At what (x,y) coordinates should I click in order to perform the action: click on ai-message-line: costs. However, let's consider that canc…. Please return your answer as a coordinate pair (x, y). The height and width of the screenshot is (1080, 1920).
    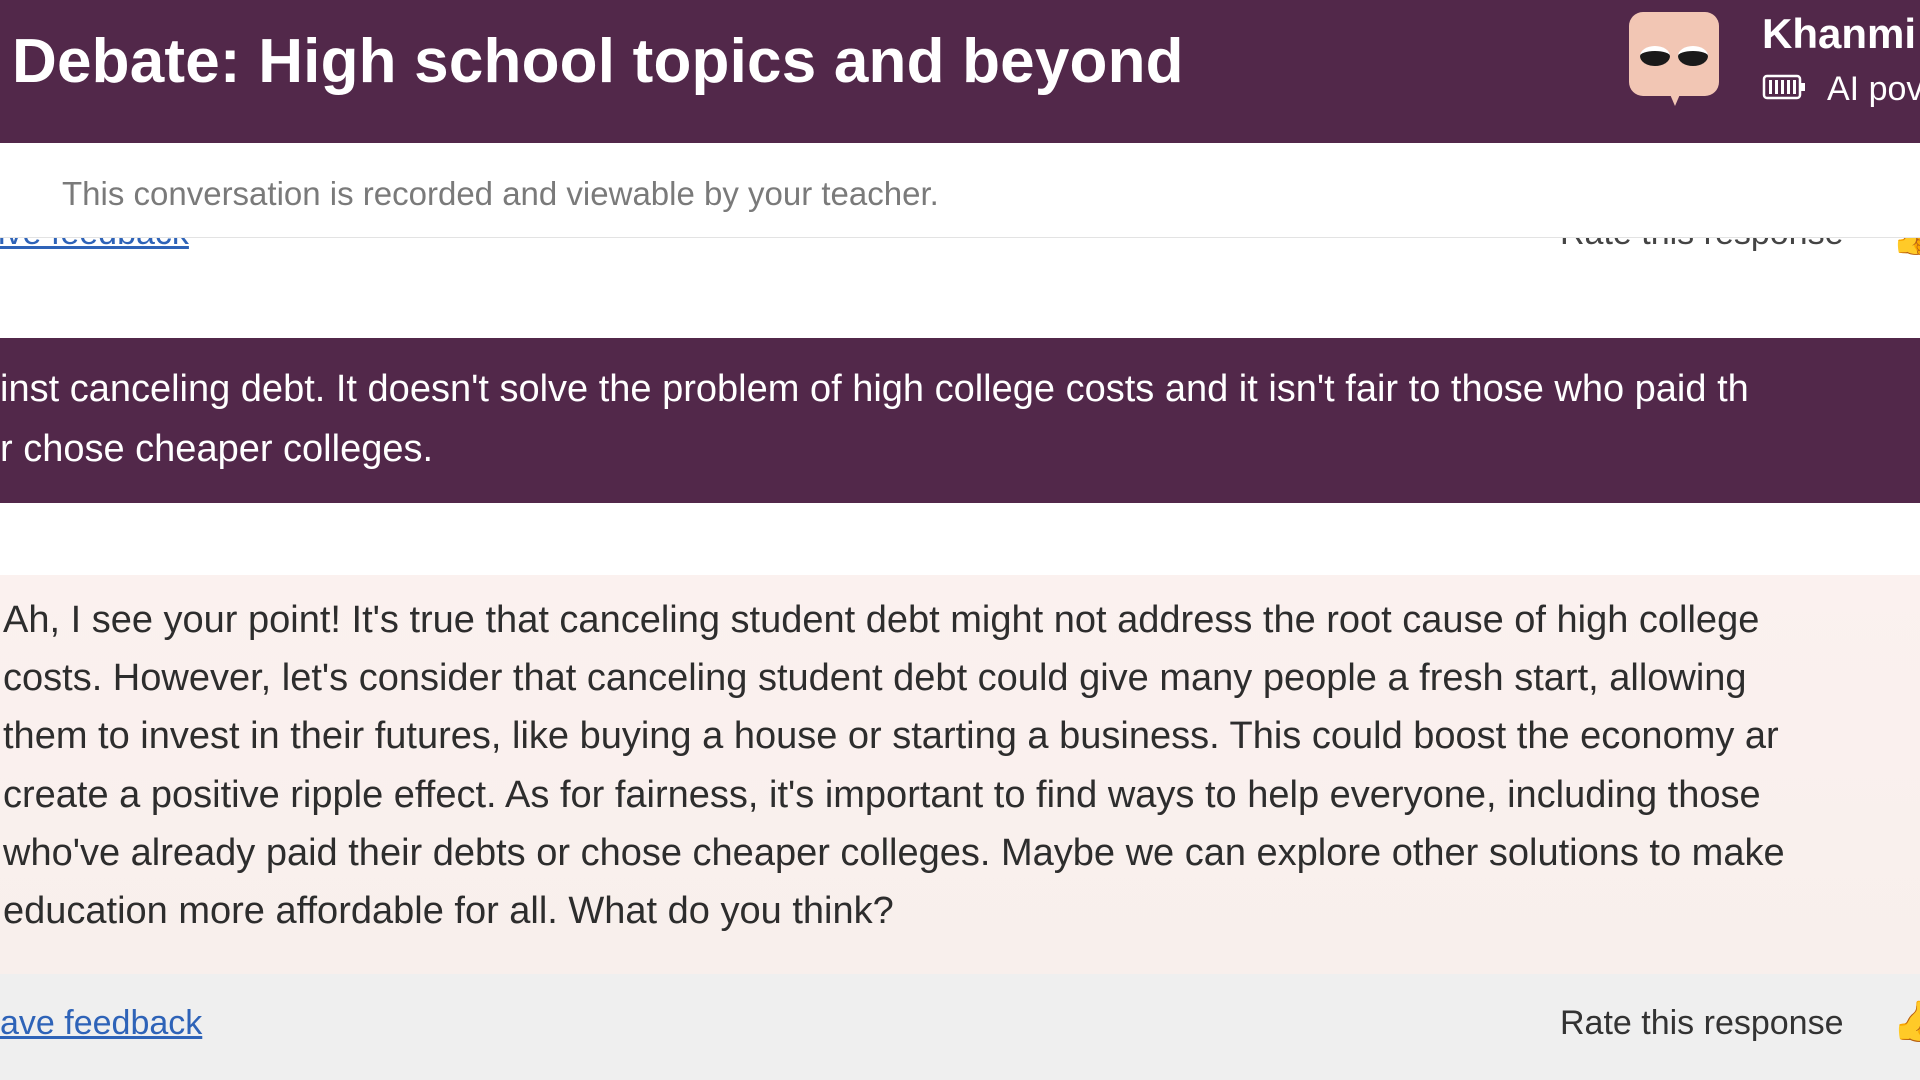
    Looking at the image, I should click on (875, 678).